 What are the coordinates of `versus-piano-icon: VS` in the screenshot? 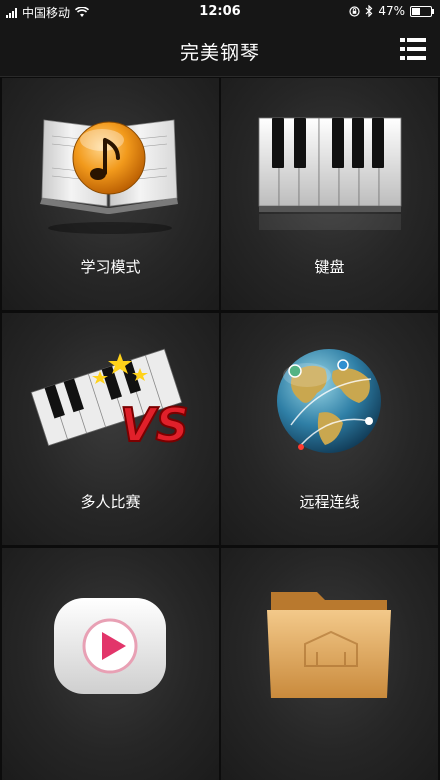 It's located at (110, 400).